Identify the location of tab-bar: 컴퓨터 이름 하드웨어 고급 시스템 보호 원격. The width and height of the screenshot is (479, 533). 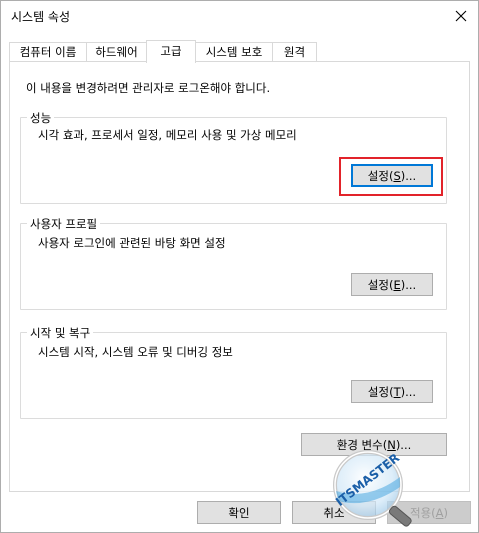
(239, 51).